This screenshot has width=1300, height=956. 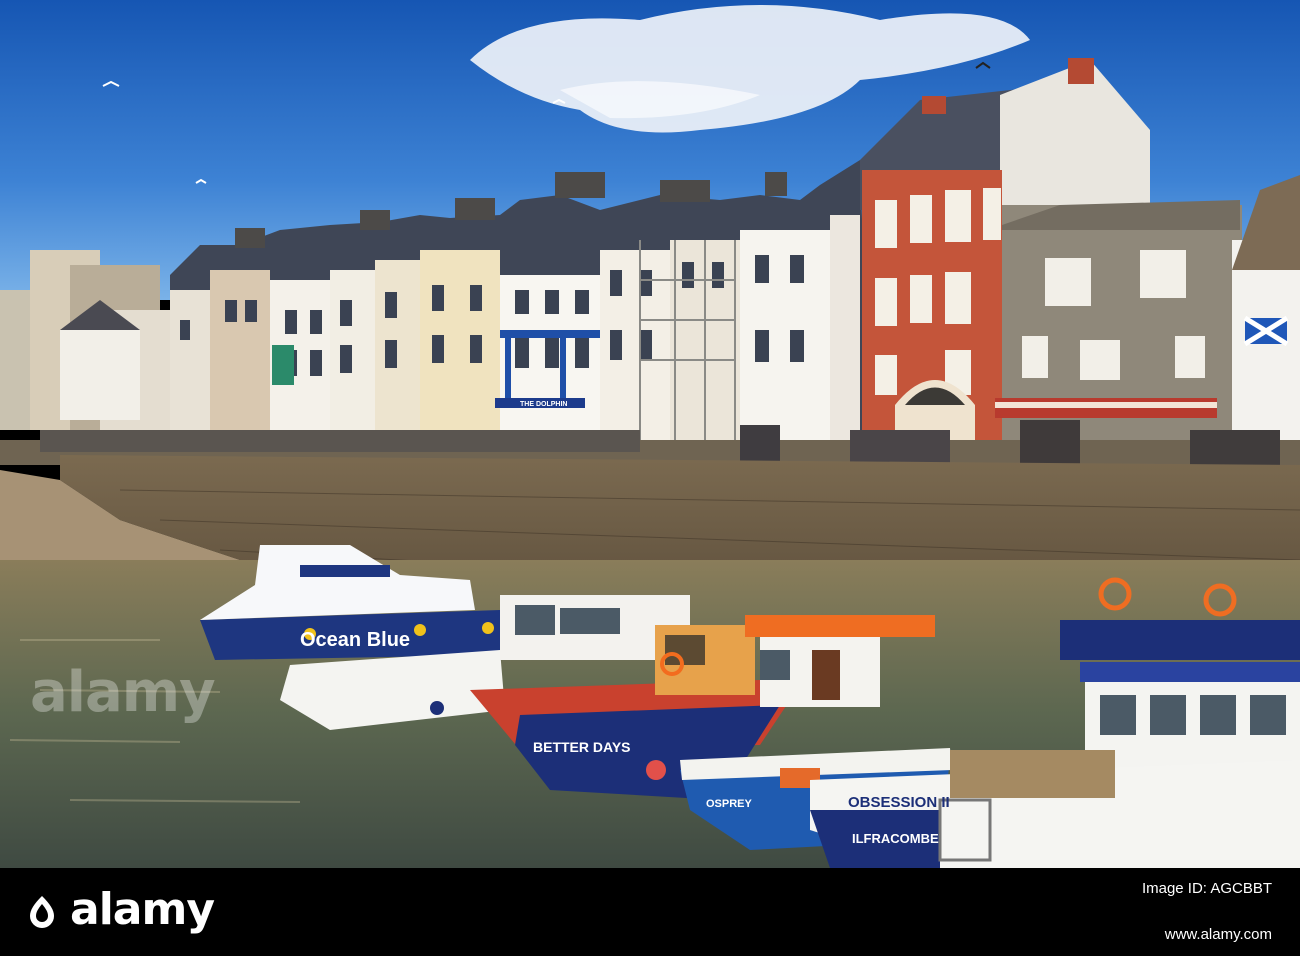 I want to click on website-label: www.alamy.com, so click(x=1218, y=934).